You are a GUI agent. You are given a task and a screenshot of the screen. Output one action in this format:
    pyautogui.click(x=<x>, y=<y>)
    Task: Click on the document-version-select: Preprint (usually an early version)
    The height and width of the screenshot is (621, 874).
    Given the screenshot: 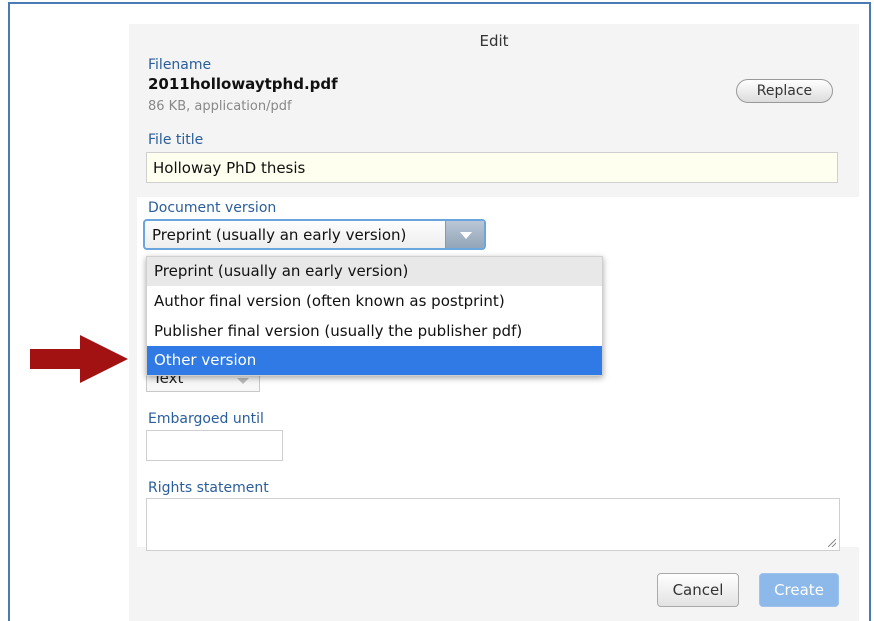 What is the action you would take?
    pyautogui.click(x=314, y=234)
    